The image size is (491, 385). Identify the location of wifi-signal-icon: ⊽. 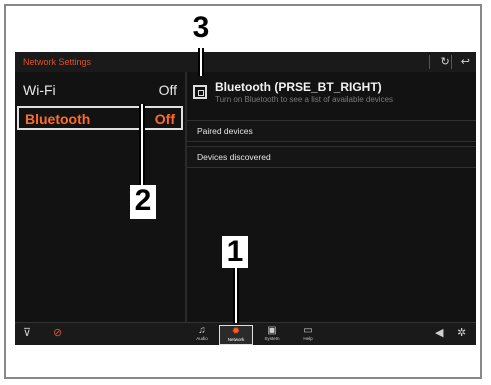
(27, 333).